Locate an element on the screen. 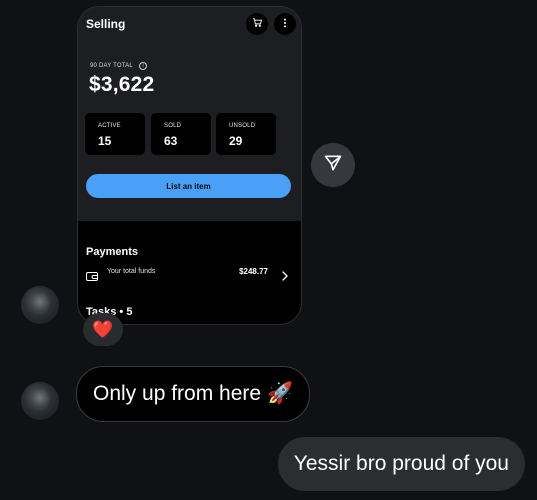 This screenshot has width=537, height=500. info-icon: i is located at coordinates (143, 66).